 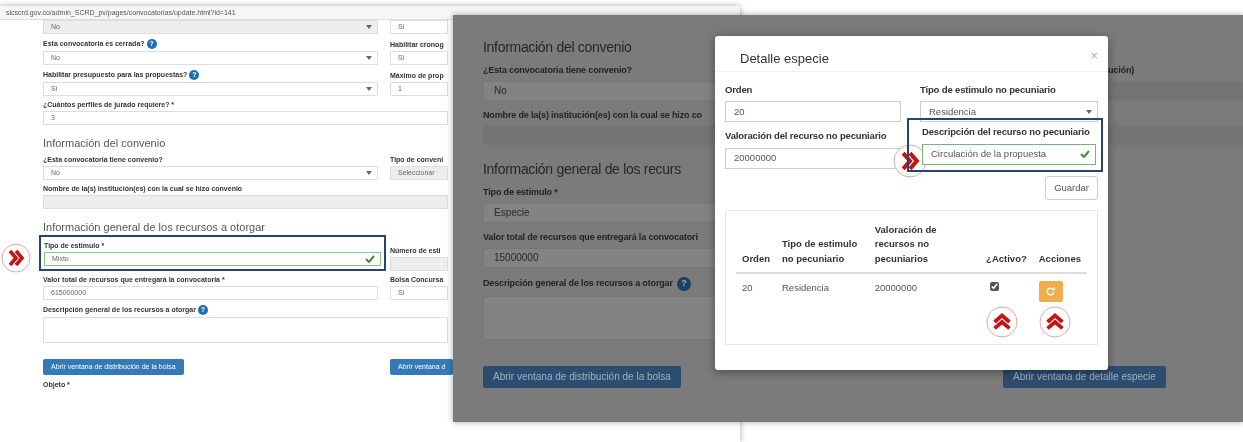 What do you see at coordinates (995, 286) in the screenshot?
I see `checkbox` at bounding box center [995, 286].